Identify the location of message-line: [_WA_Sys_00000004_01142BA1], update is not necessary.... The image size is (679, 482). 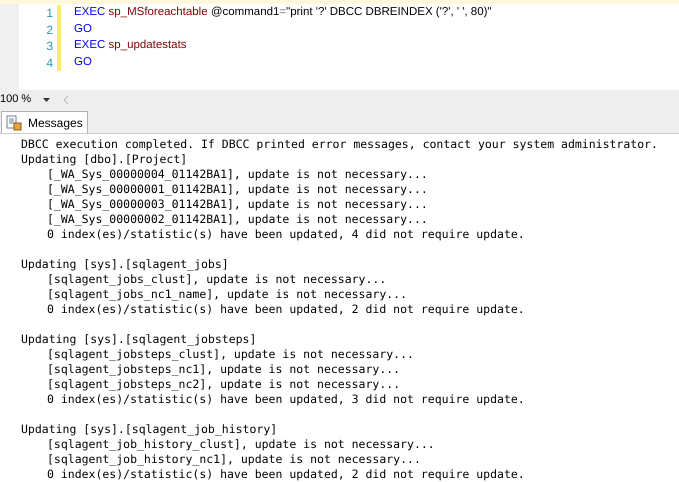
(237, 174).